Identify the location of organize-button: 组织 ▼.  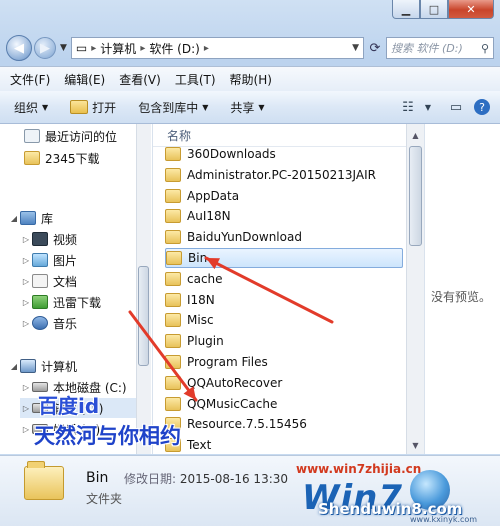
(31, 107).